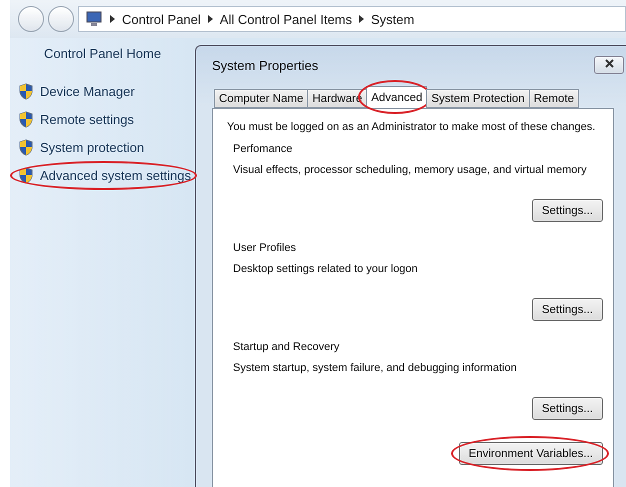 The height and width of the screenshot is (487, 626). I want to click on breadcrumb: Control Panel, so click(161, 19).